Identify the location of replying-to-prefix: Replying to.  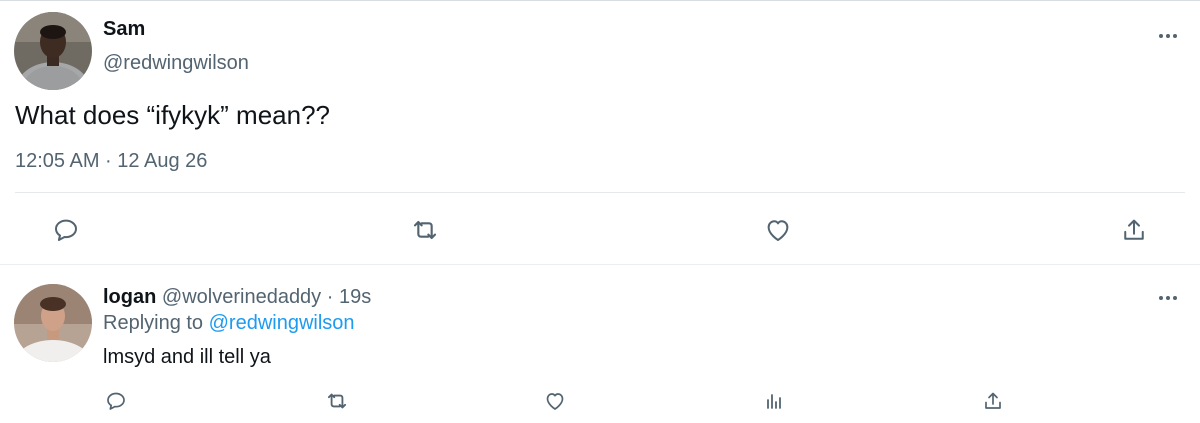
(153, 323).